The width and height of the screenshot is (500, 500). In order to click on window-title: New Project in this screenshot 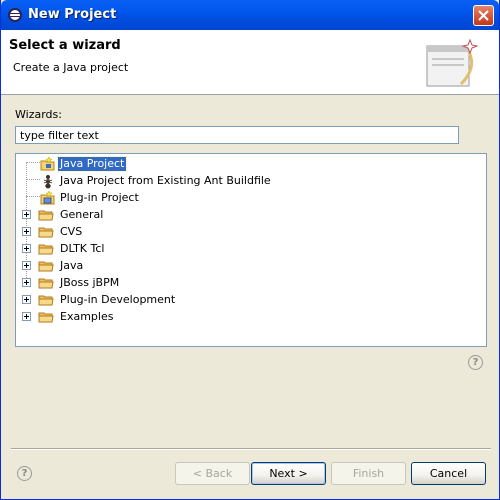, I will do `click(72, 14)`.